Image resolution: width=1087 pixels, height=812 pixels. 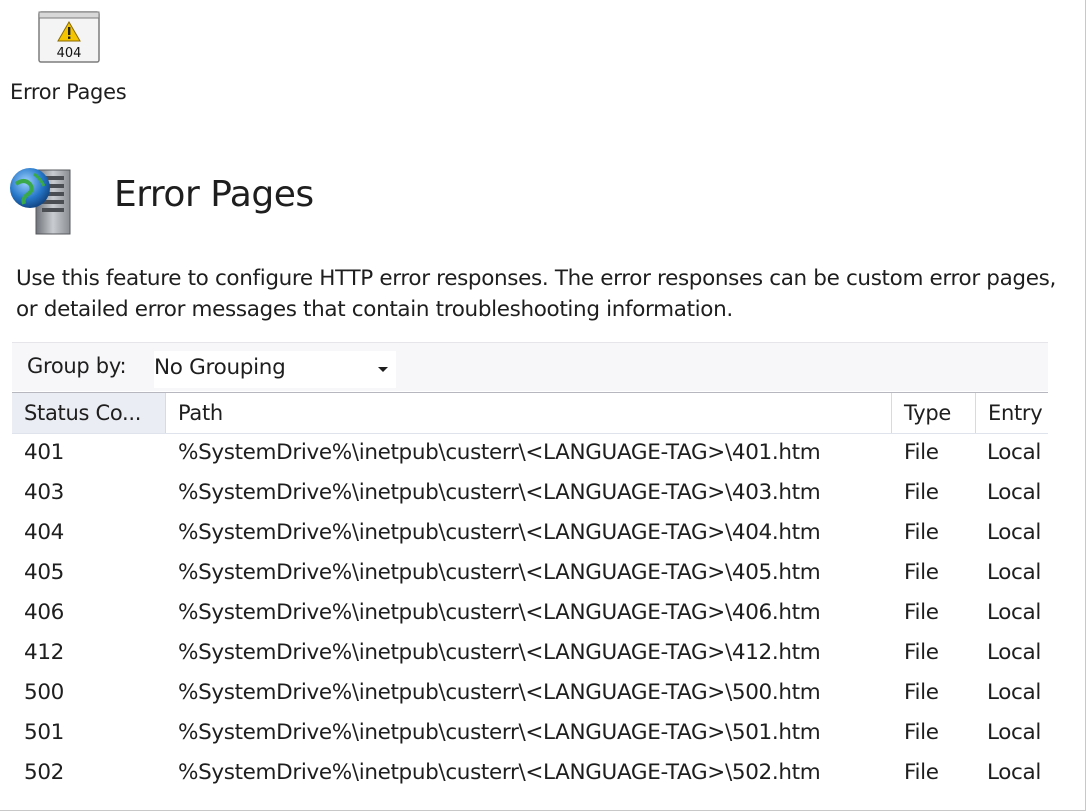 I want to click on error-pages-feature-tile: 404 Error Pages, so click(x=71, y=57).